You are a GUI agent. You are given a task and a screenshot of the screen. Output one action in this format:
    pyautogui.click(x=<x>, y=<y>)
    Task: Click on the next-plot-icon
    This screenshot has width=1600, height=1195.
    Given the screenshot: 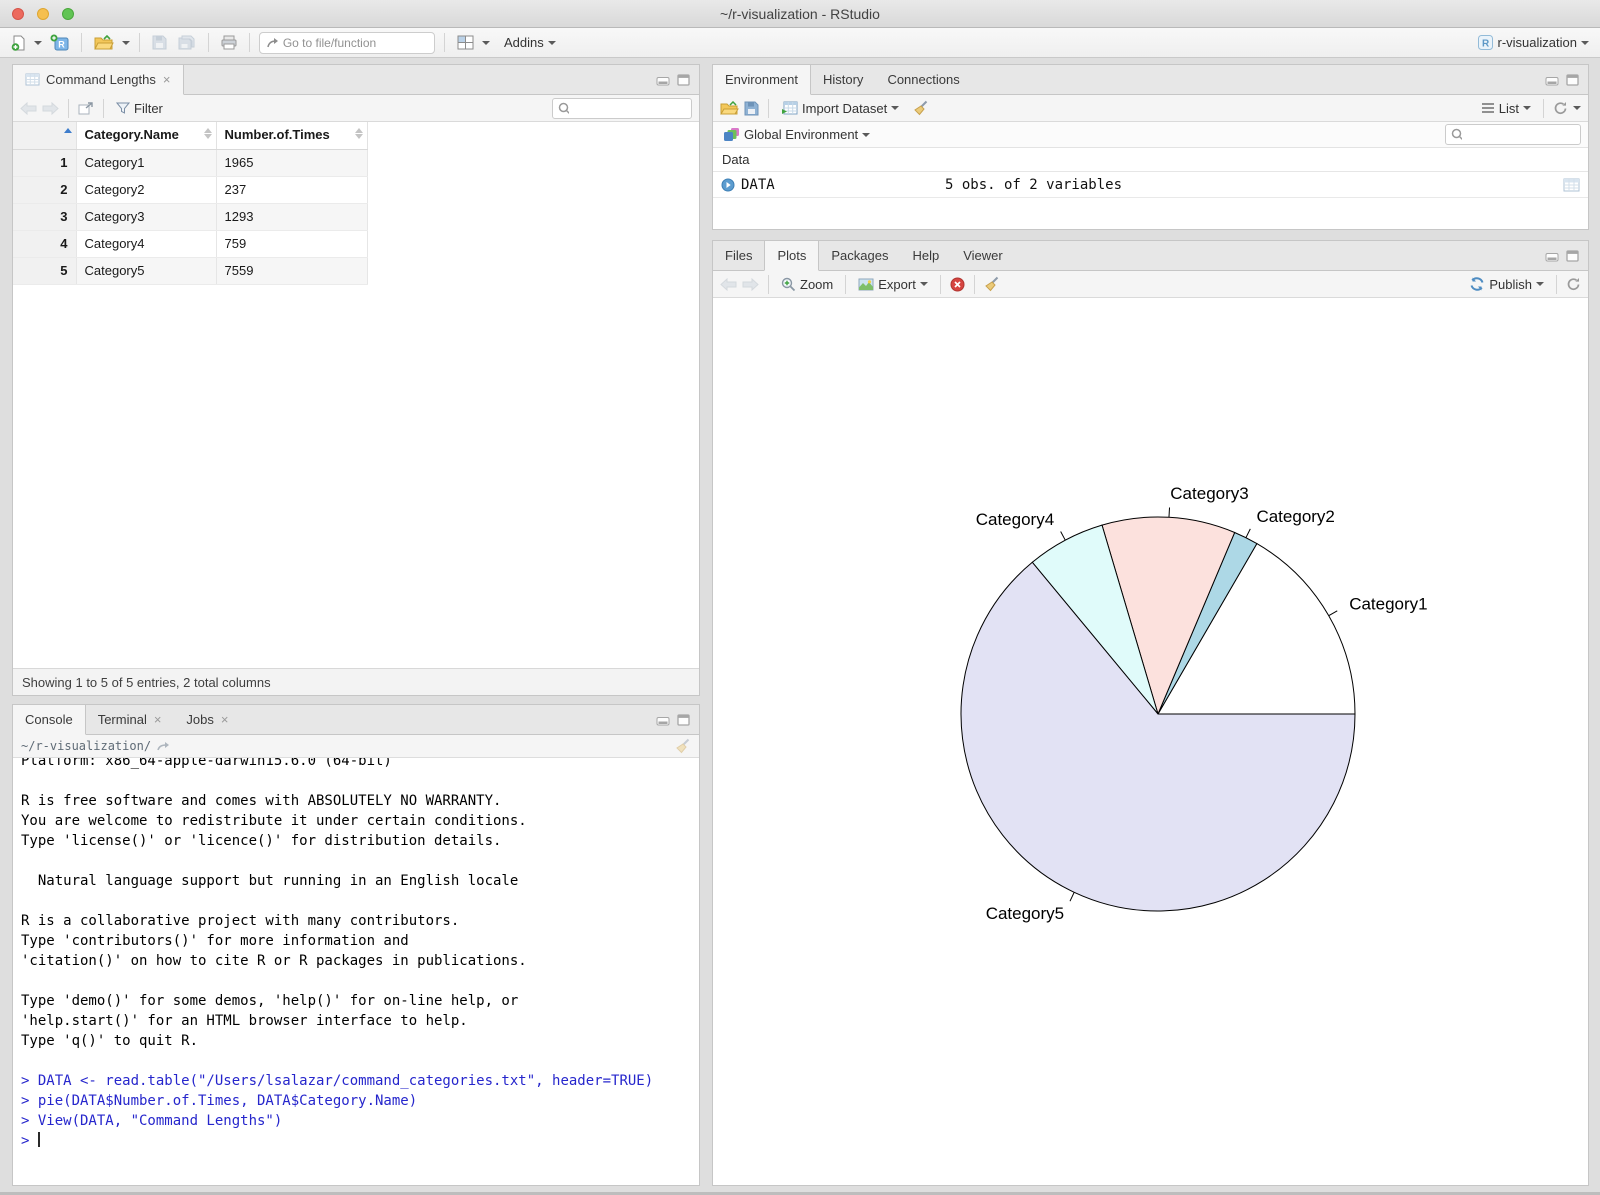 What is the action you would take?
    pyautogui.click(x=750, y=284)
    